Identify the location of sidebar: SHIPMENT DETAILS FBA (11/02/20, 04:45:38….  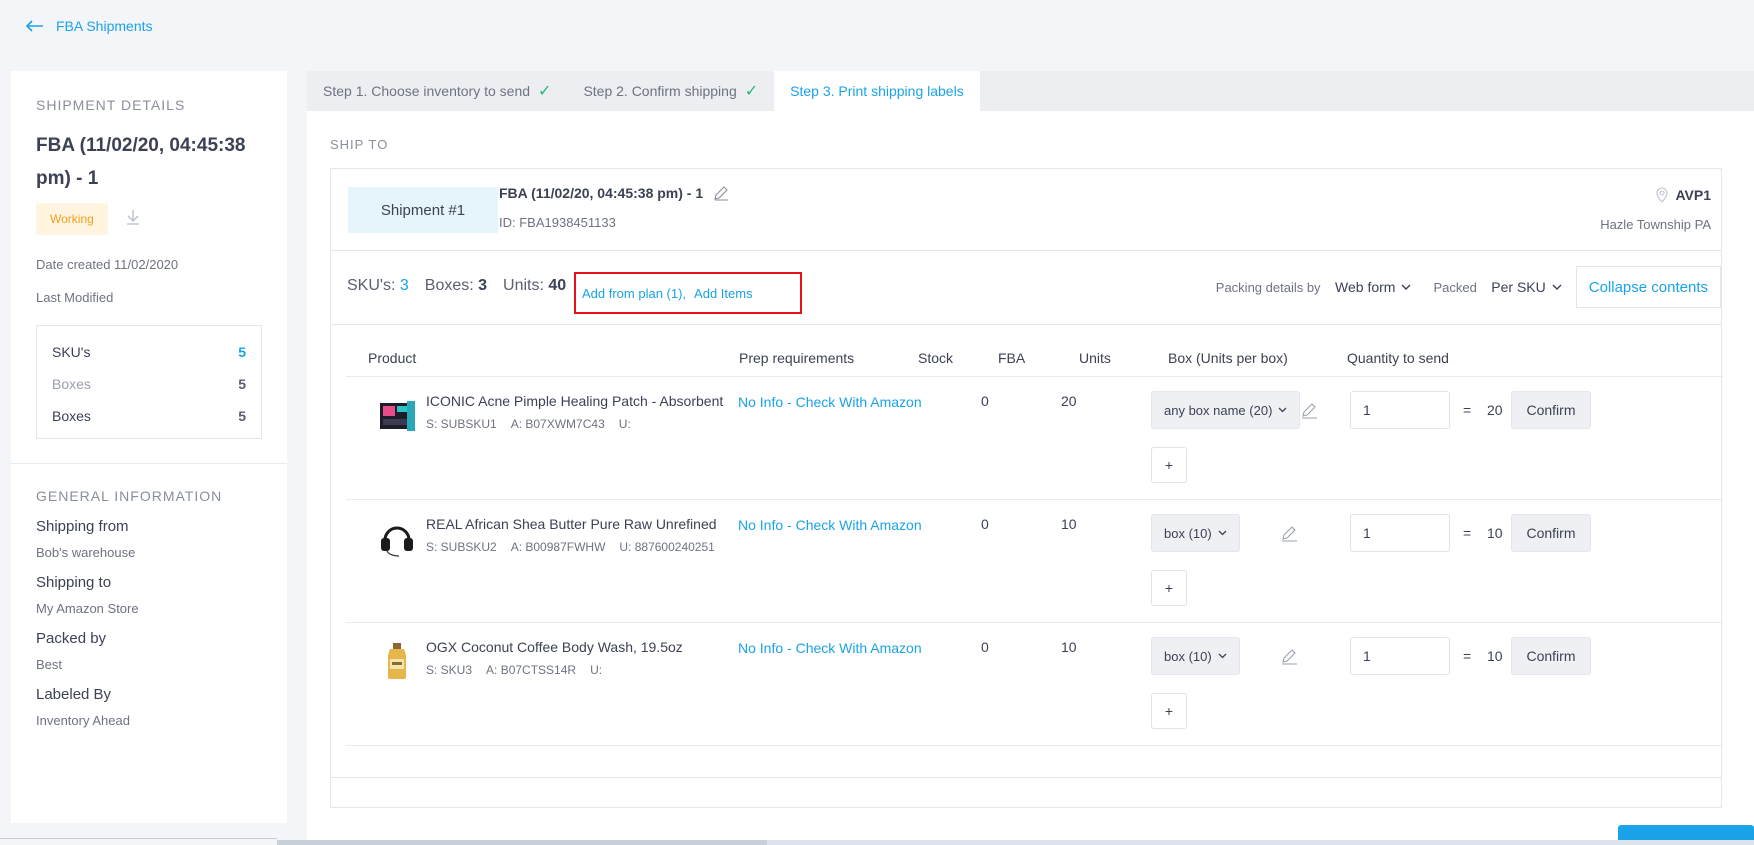
(149, 447).